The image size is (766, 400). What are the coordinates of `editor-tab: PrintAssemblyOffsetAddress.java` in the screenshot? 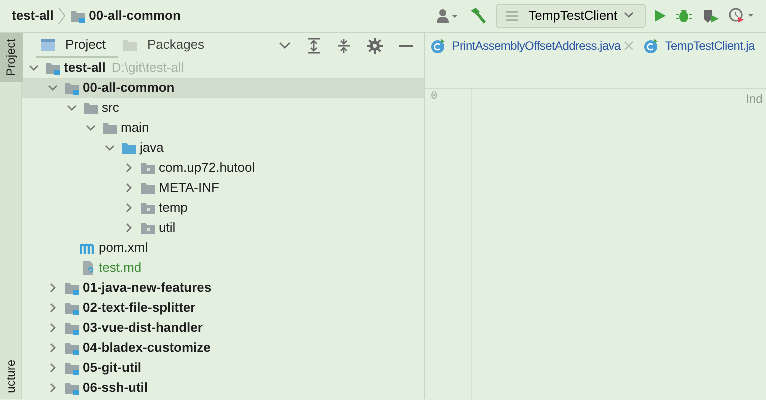 It's located at (533, 45).